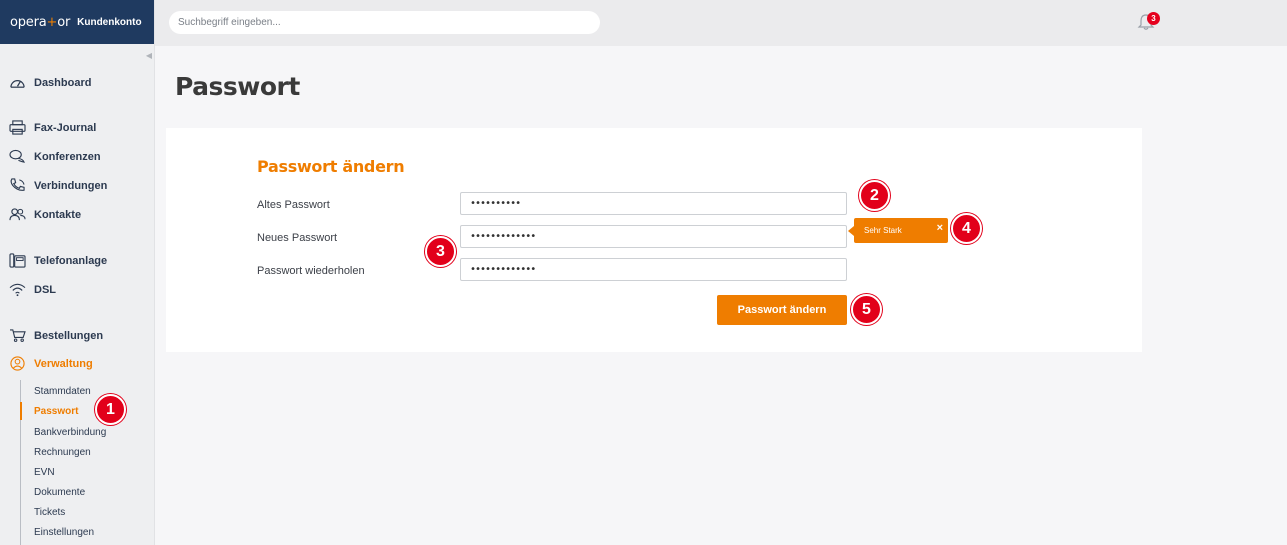 This screenshot has width=1287, height=545. What do you see at coordinates (440, 251) in the screenshot?
I see `callout-marker-3: 3` at bounding box center [440, 251].